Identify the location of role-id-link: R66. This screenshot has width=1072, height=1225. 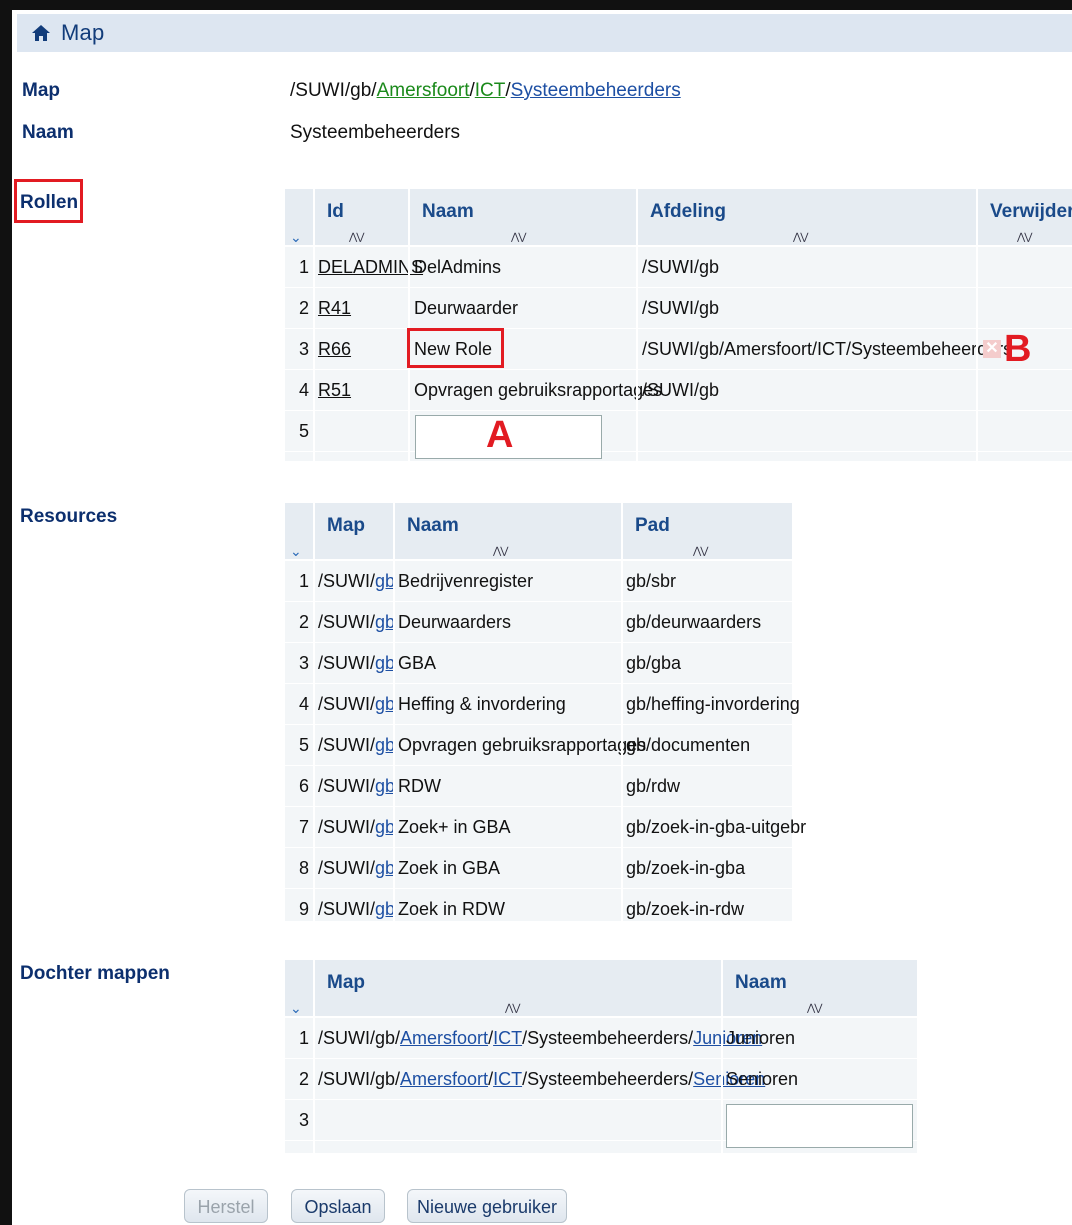
(334, 349).